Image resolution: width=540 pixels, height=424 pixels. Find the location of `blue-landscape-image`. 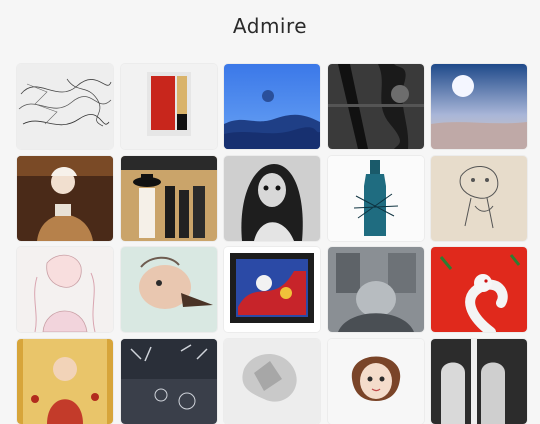

blue-landscape-image is located at coordinates (272, 106).